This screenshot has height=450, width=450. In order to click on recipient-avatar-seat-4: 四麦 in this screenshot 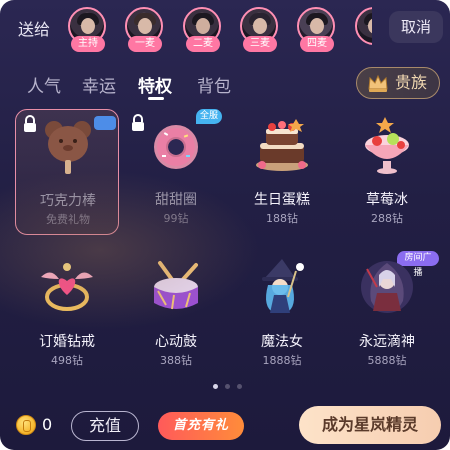, I will do `click(317, 30)`.